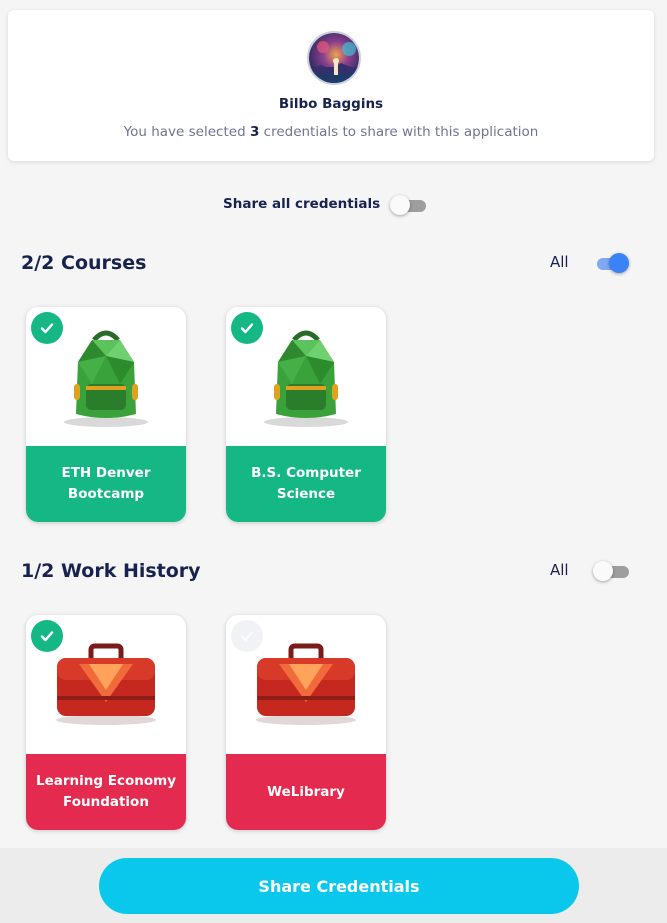  I want to click on share-all-row: Share all credentials, so click(333, 205).